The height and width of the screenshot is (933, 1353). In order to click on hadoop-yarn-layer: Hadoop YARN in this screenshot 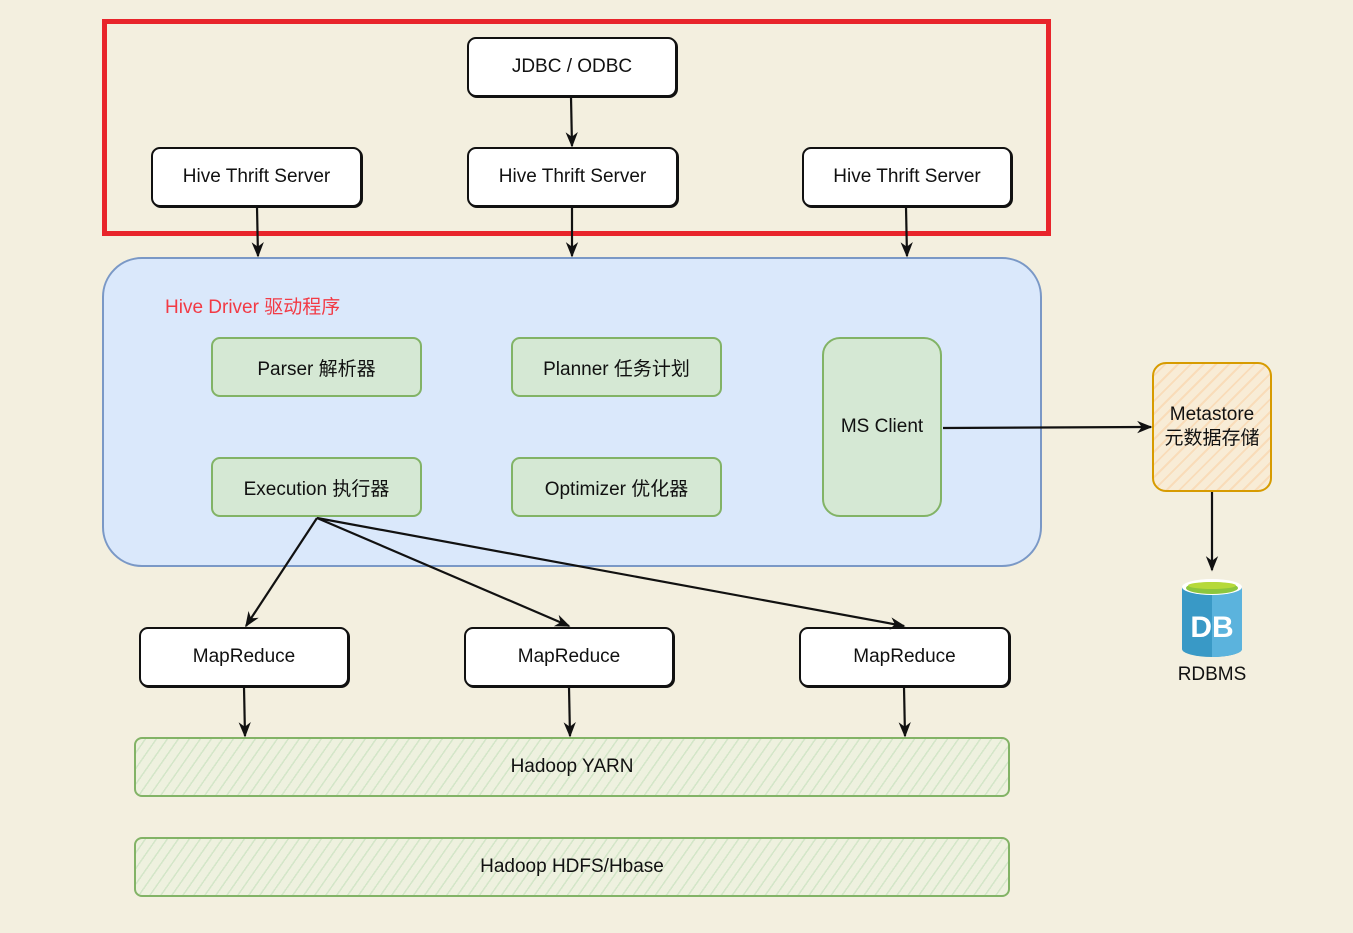, I will do `click(572, 767)`.